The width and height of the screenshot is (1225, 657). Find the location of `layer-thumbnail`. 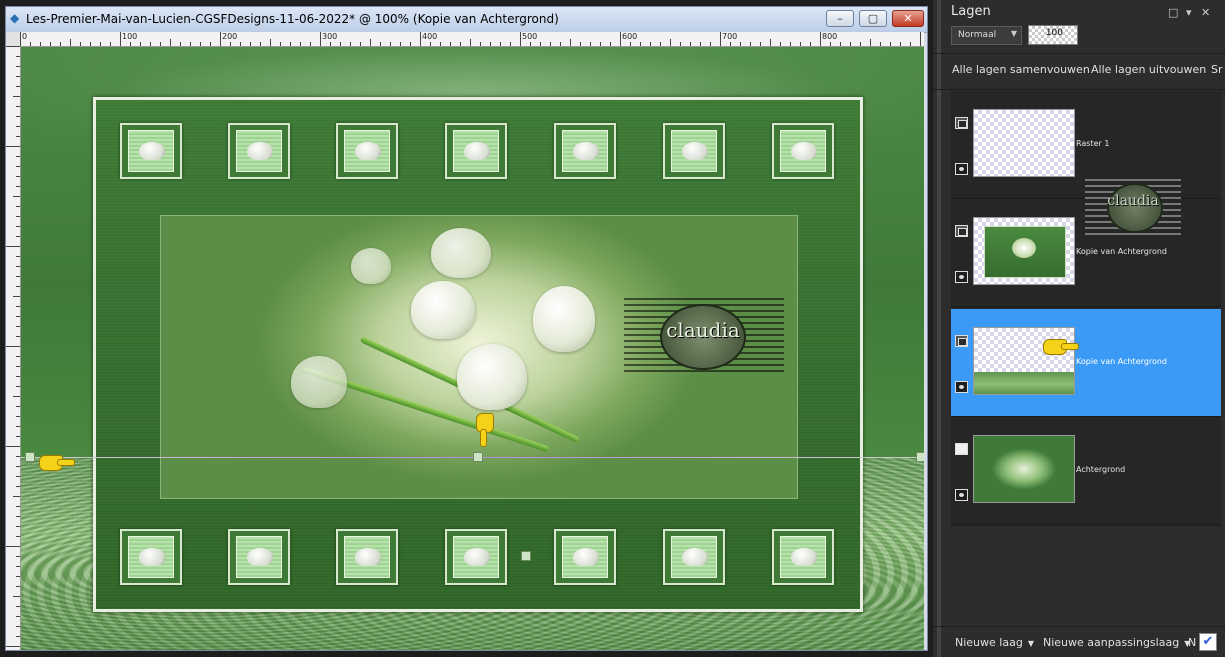

layer-thumbnail is located at coordinates (1024, 251).